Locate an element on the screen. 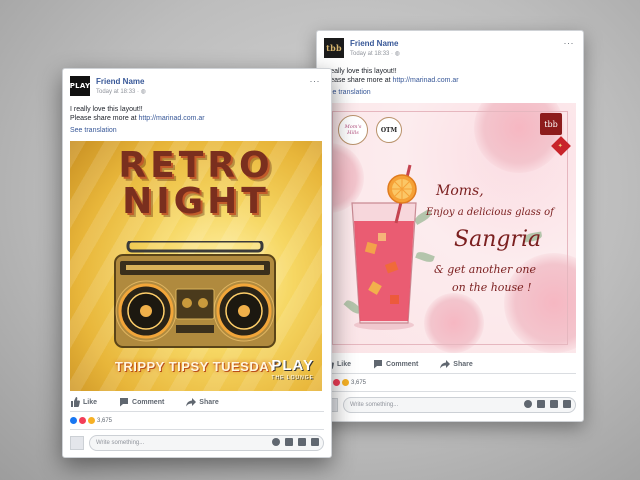  moms-hills-badge: Mom's Hills is located at coordinates (353, 130).